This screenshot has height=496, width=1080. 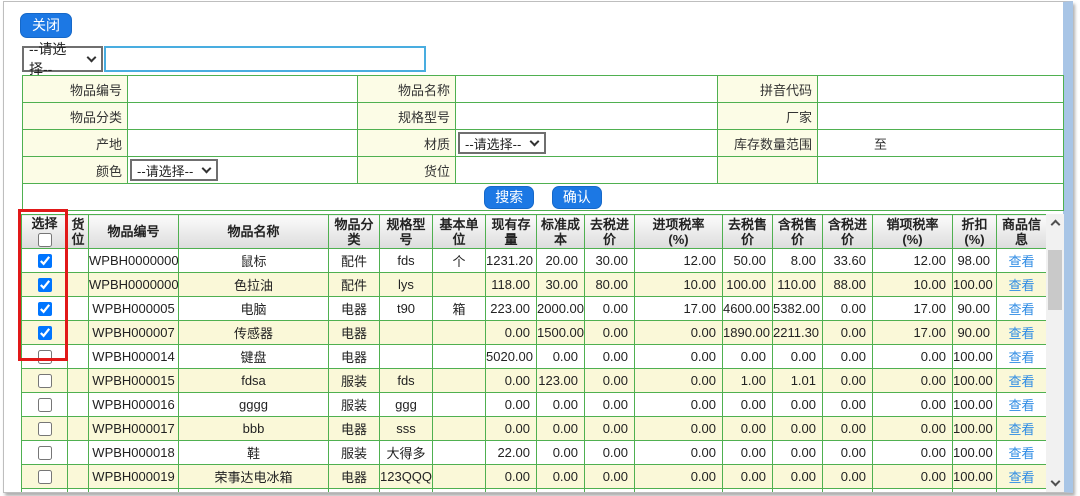 What do you see at coordinates (459, 309) in the screenshot?
I see `cell-unit: 箱` at bounding box center [459, 309].